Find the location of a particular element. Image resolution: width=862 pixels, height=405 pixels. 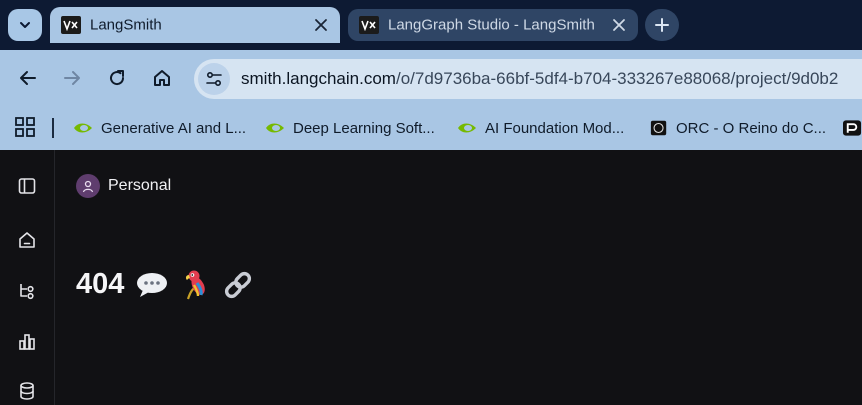

chart-icon is located at coordinates (27, 342).